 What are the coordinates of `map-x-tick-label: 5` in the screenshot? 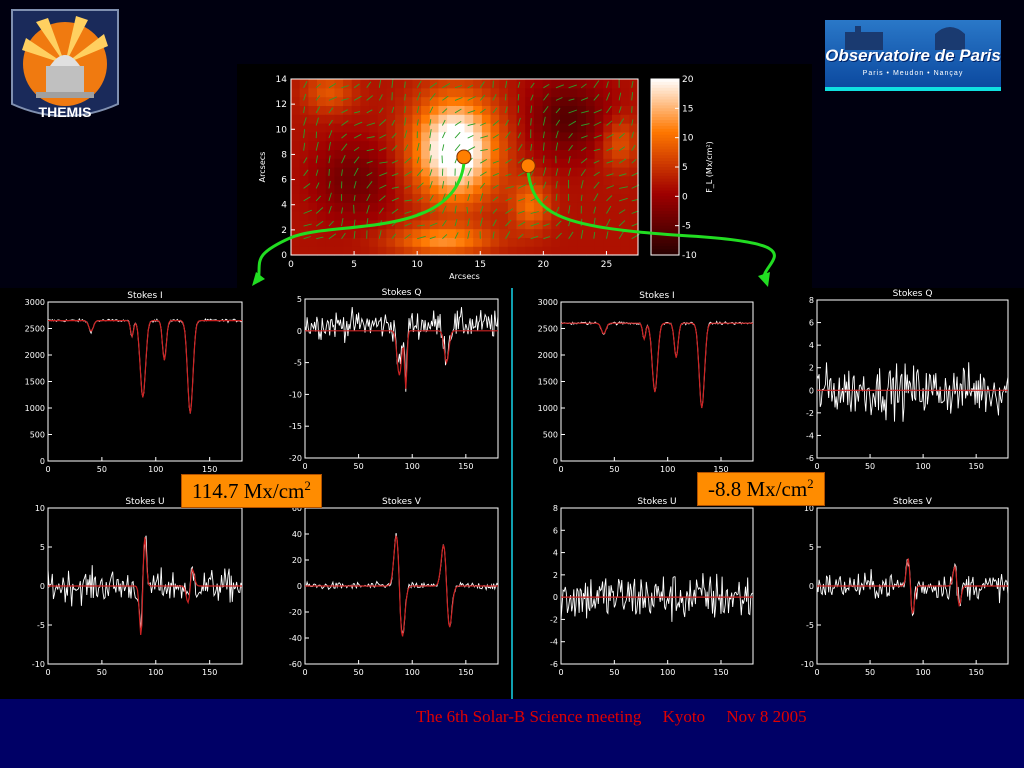 It's located at (354, 265).